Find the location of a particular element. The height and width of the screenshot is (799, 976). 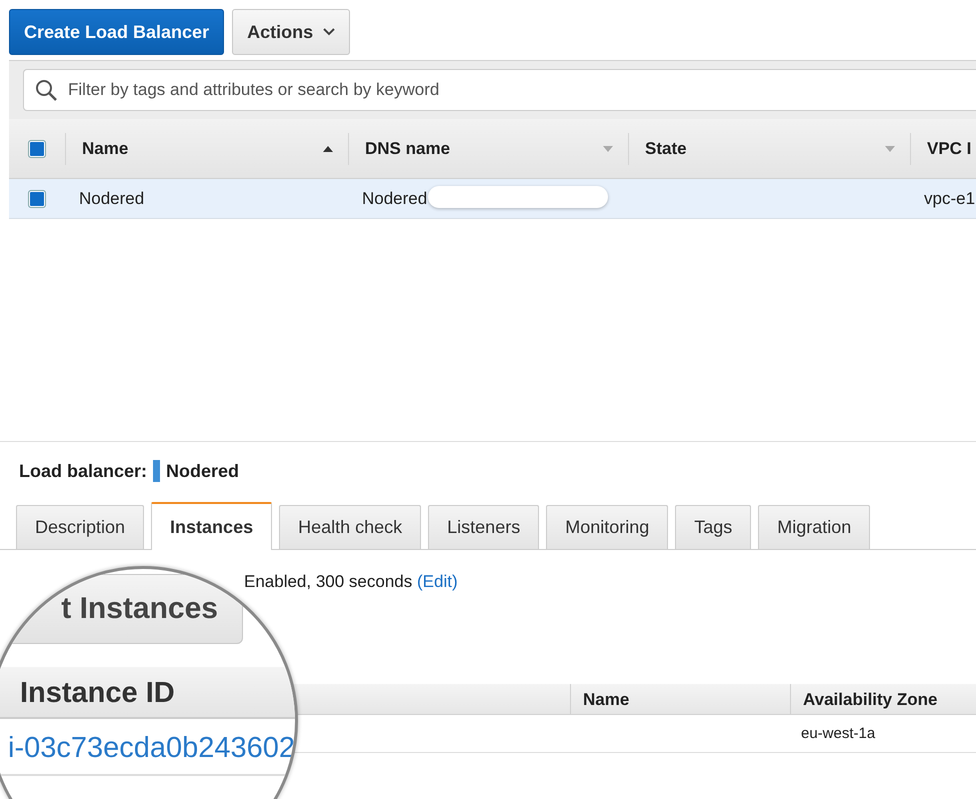

table-cell-text: Nodered is located at coordinates (112, 198).